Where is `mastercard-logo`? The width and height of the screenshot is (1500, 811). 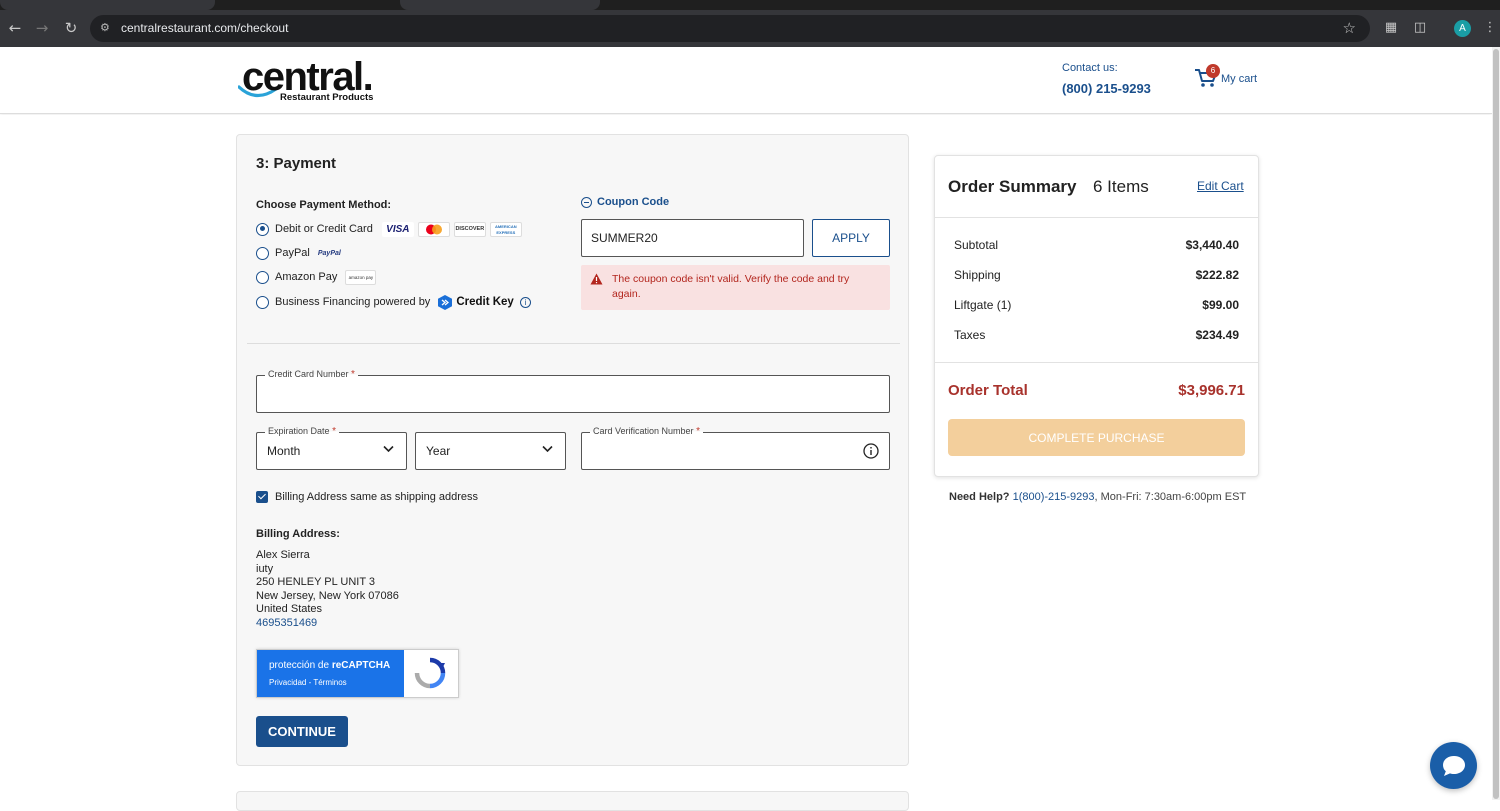 mastercard-logo is located at coordinates (433, 229).